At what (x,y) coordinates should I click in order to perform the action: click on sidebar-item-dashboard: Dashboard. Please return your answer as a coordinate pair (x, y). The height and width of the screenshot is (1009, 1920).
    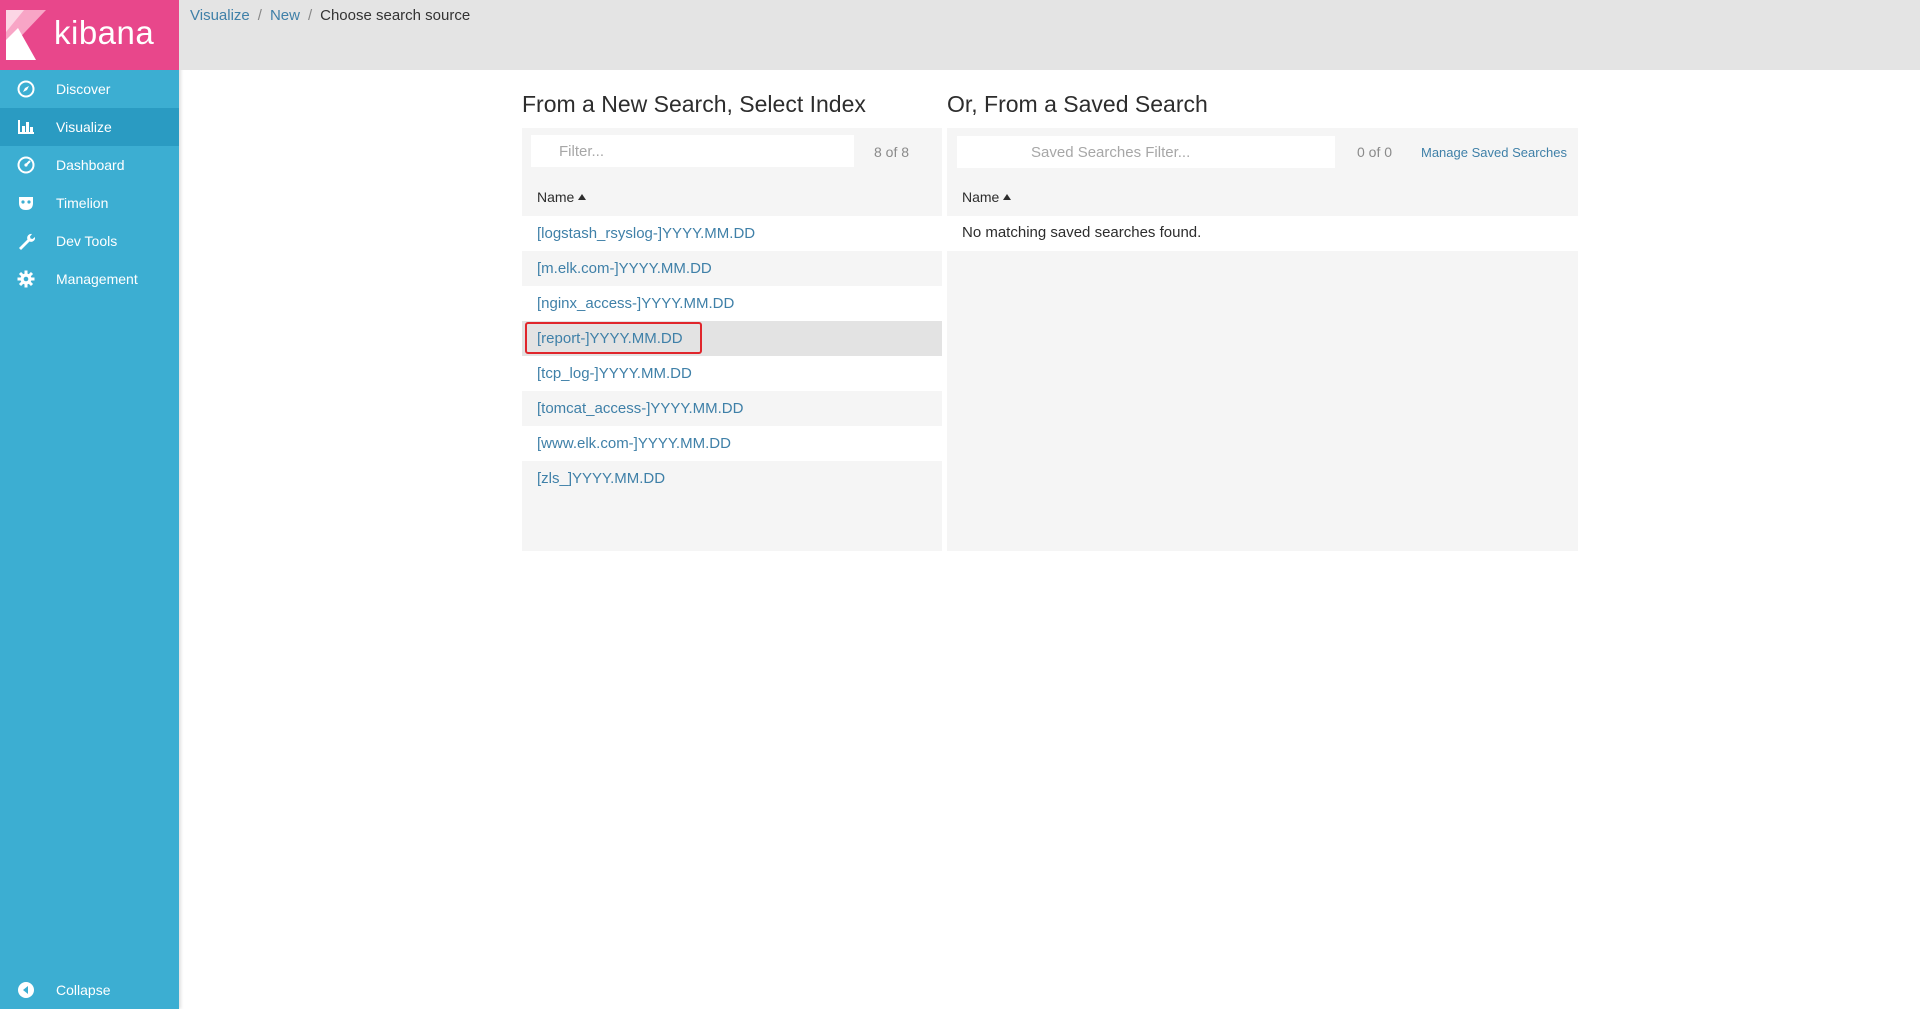
    Looking at the image, I should click on (89, 165).